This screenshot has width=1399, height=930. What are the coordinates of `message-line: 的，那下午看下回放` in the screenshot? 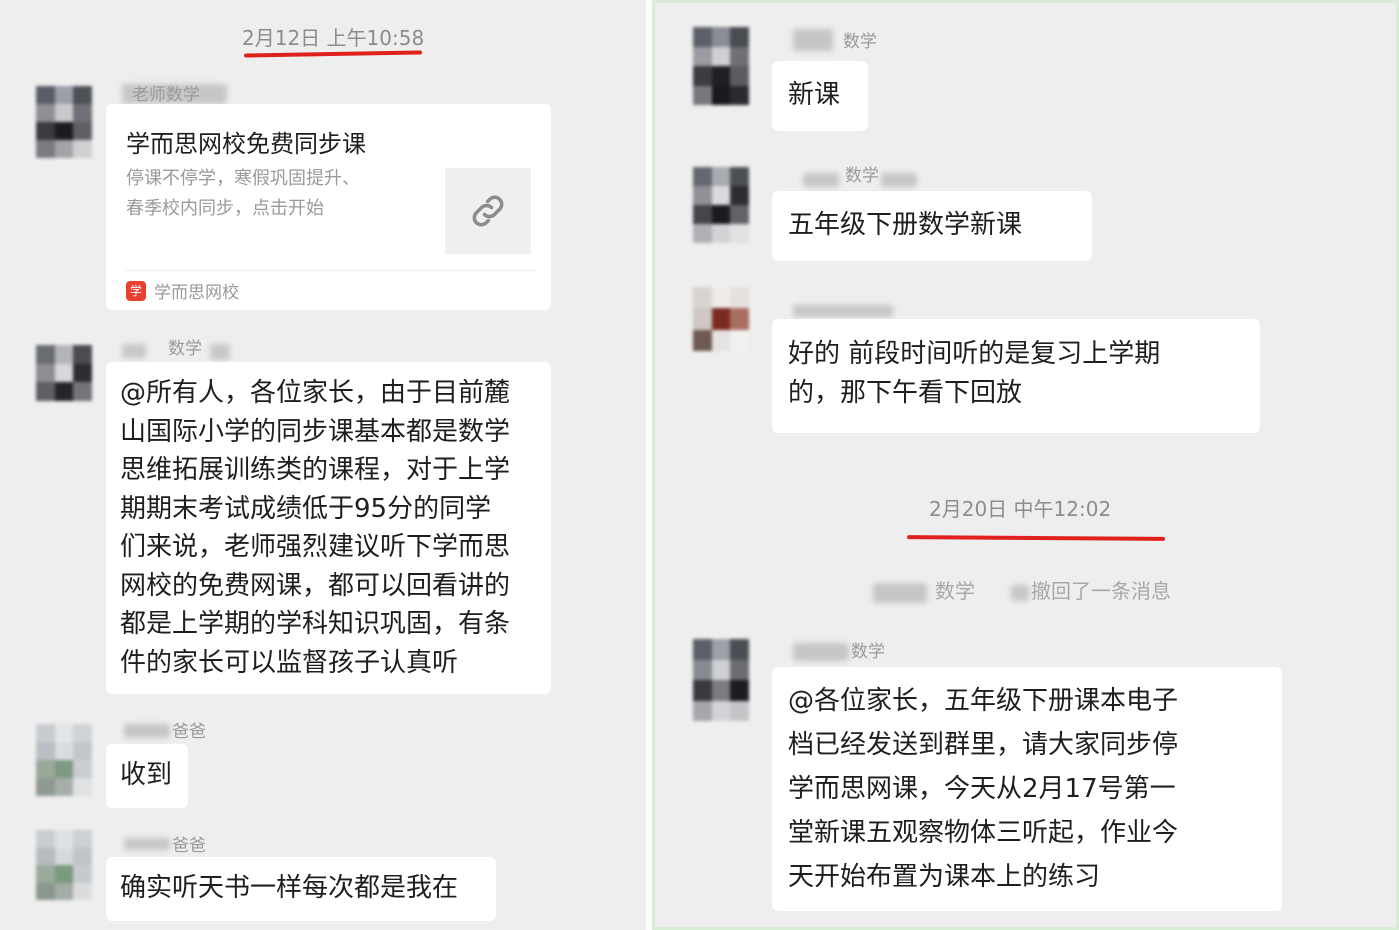 It's located at (905, 392).